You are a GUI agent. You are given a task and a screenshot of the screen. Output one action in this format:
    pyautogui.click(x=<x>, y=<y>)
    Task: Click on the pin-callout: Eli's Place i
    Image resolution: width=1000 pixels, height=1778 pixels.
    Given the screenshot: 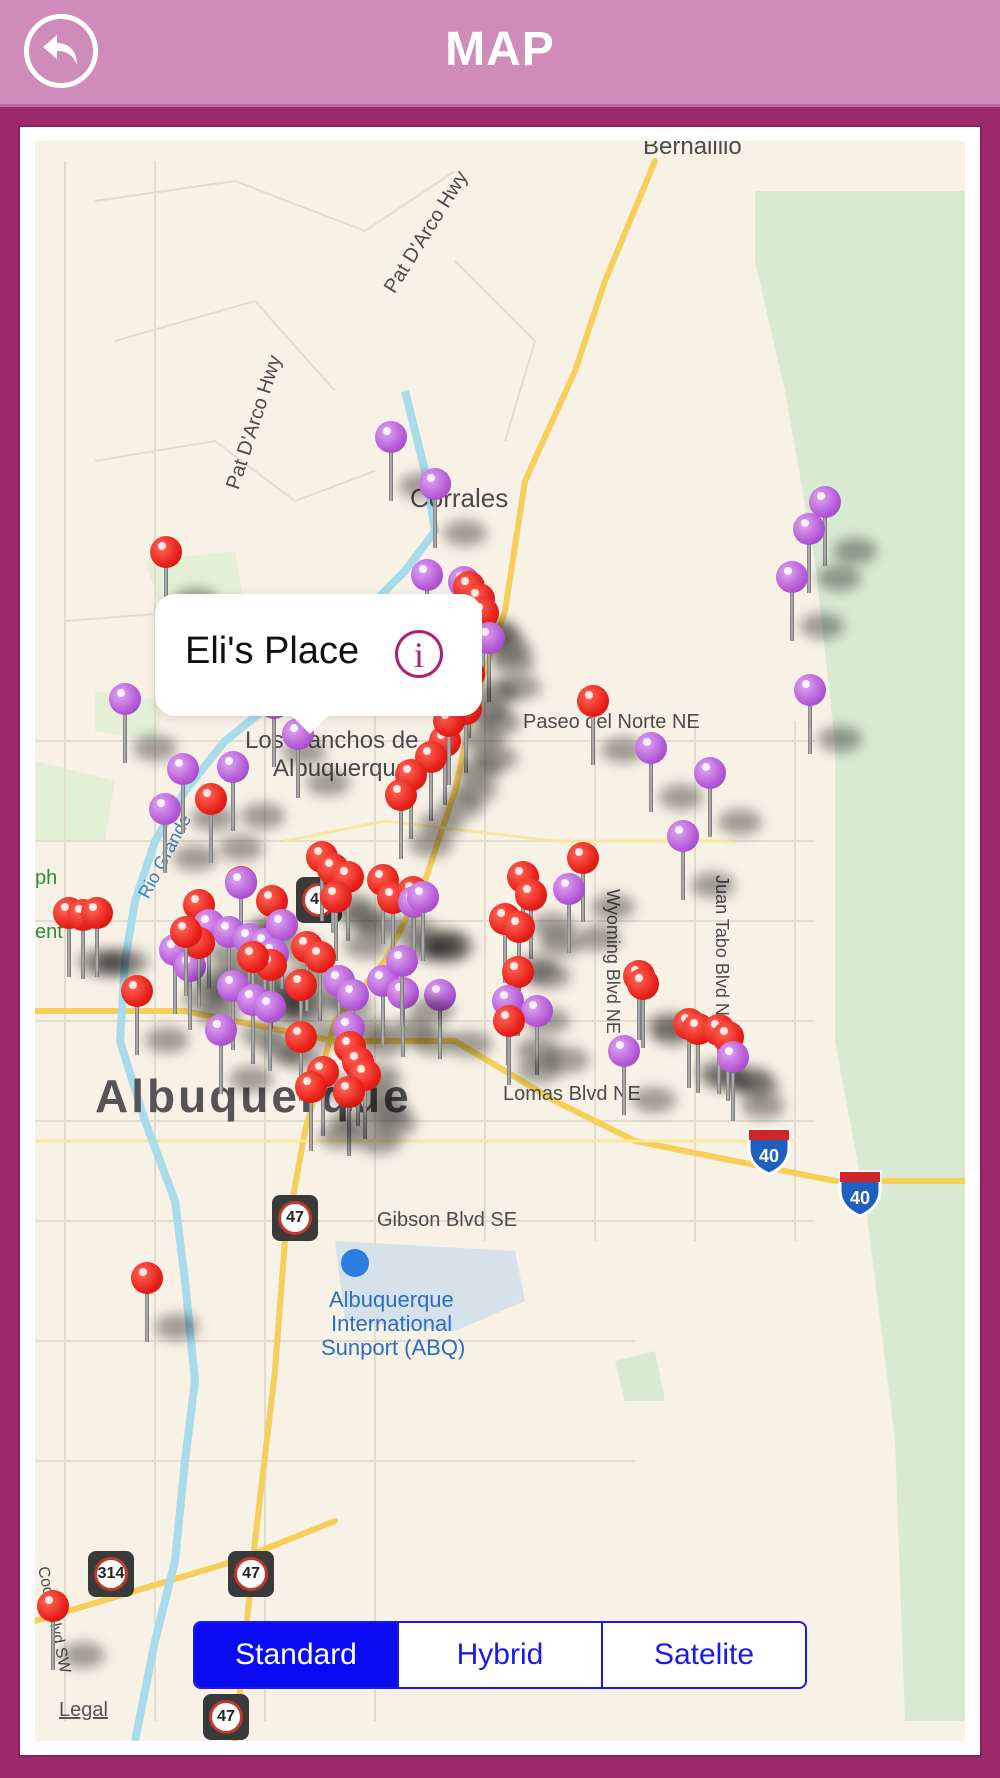 What is the action you would take?
    pyautogui.click(x=318, y=664)
    